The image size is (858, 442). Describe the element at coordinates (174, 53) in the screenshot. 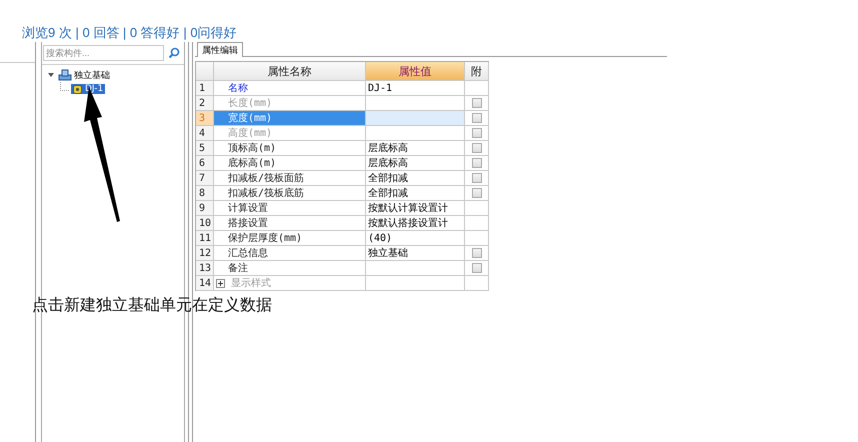

I see `search-icon` at that location.